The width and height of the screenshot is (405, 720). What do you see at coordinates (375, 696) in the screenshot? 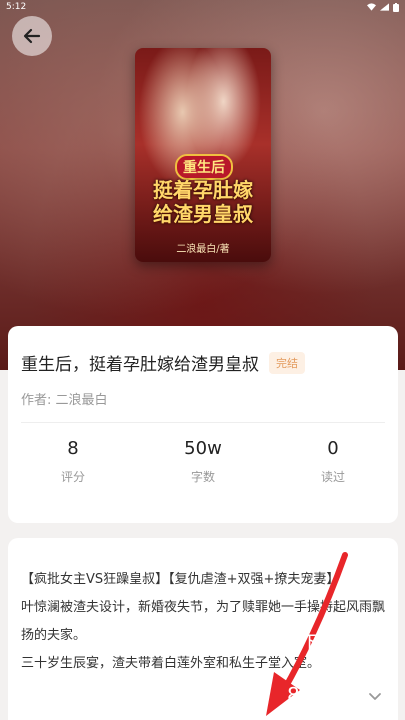
I see `chevron-down-icon` at bounding box center [375, 696].